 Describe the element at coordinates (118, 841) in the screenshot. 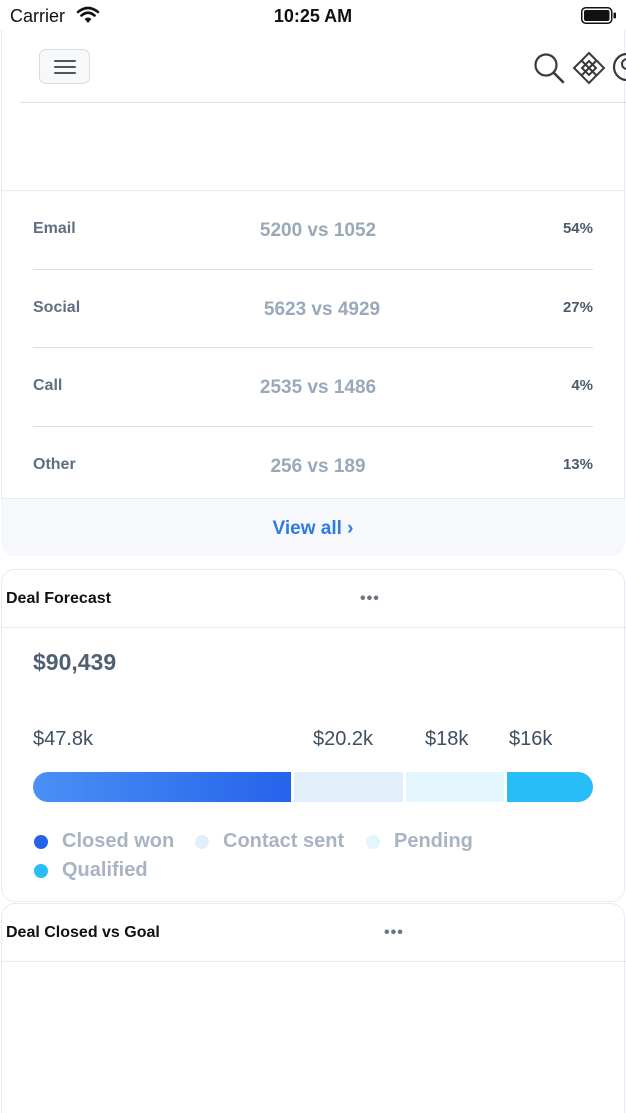

I see `legend-label: Closed won` at that location.